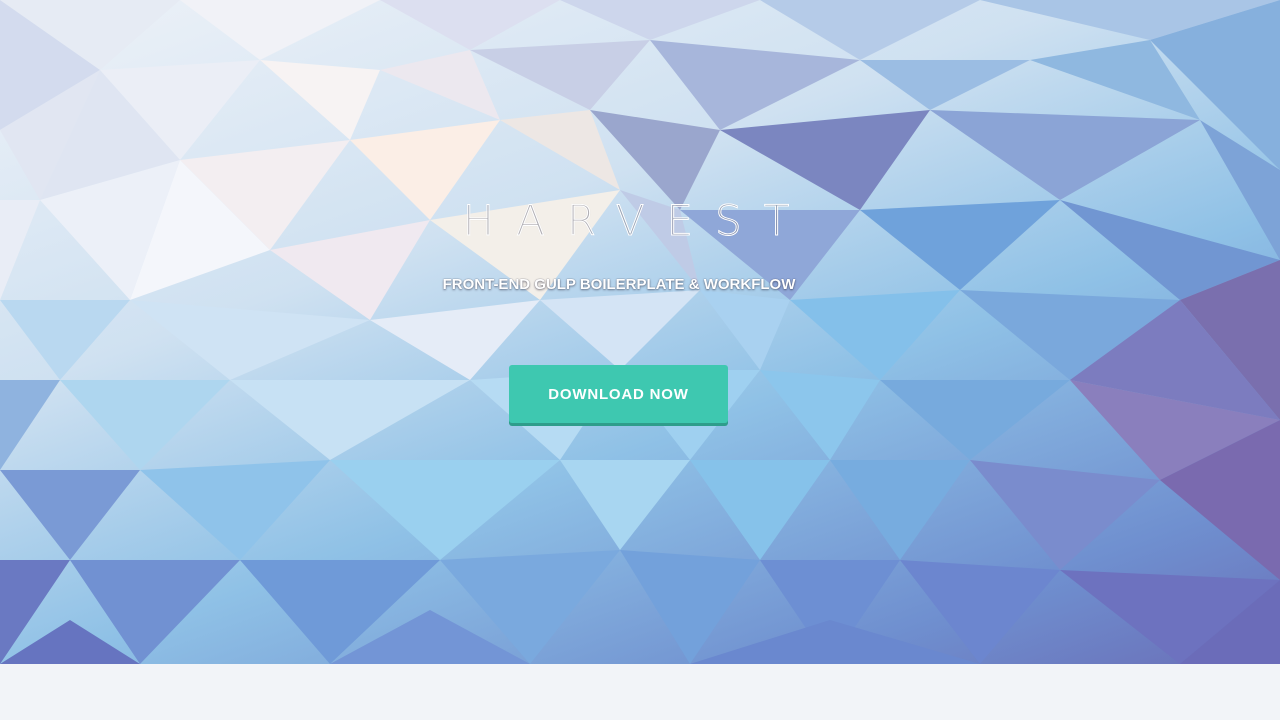  What do you see at coordinates (618, 394) in the screenshot?
I see `download-now-button: DOWNLOAD NOW` at bounding box center [618, 394].